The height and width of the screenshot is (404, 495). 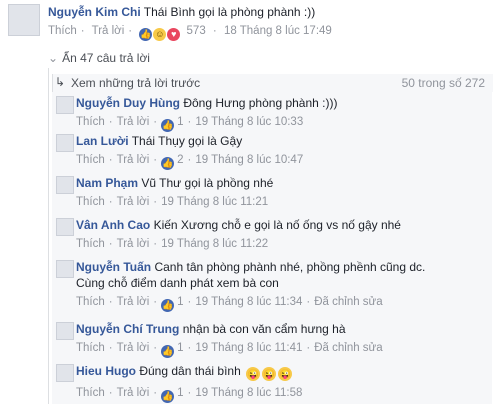 I want to click on reply-actions: Thích · Trả lời · 19 Tháng 8 lúc 11:22, so click(x=172, y=244).